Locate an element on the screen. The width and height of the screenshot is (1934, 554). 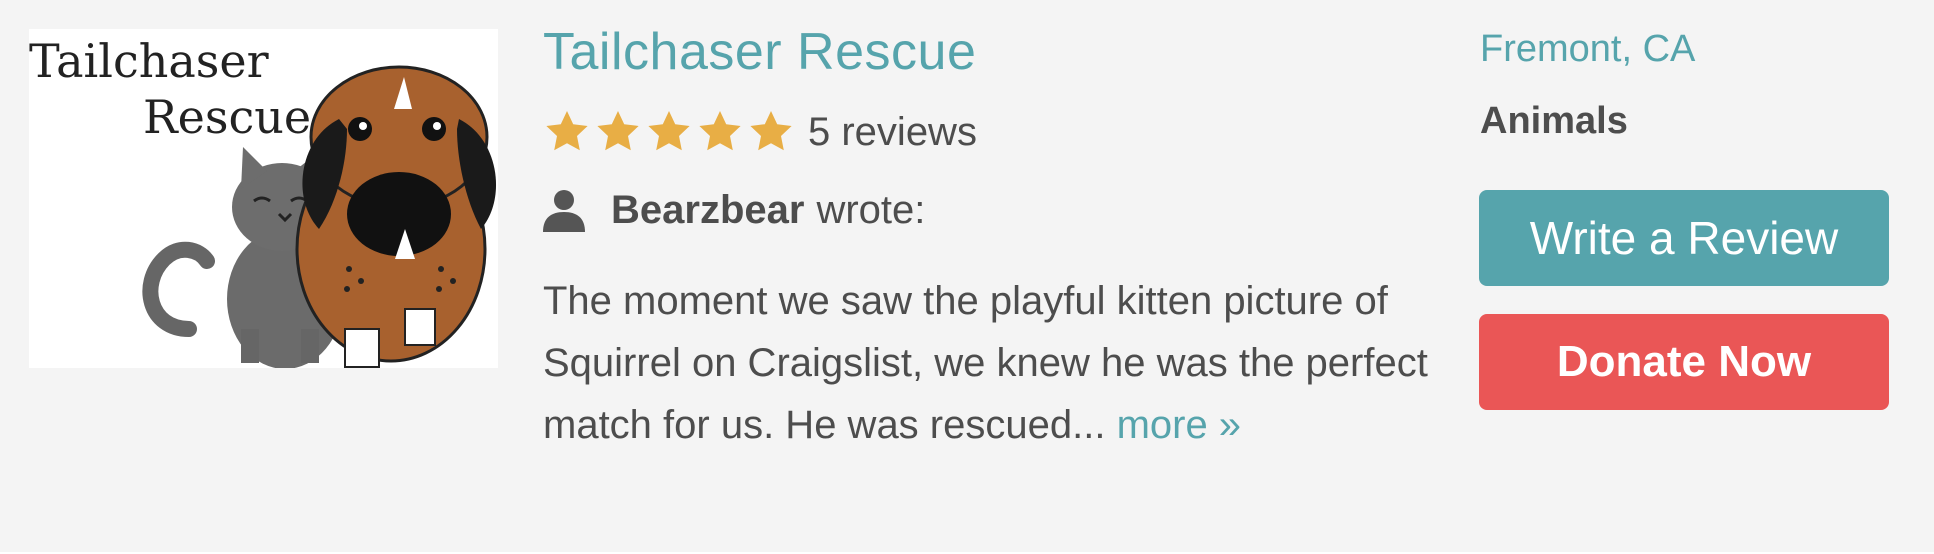
logo-text-line2: Rescue is located at coordinates (227, 117).